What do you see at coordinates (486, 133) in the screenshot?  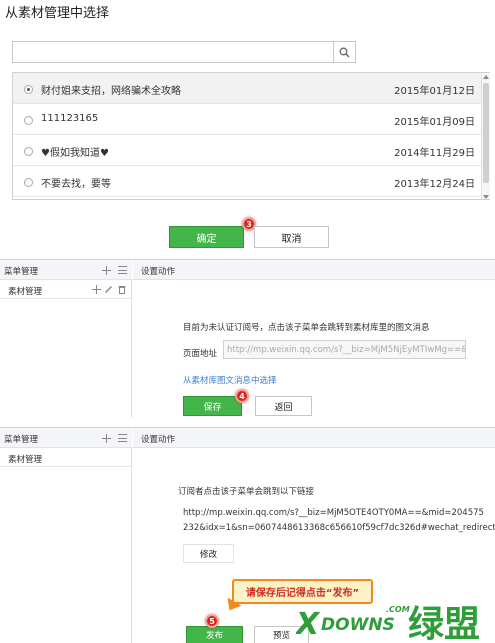 I see `scroll-thumb` at bounding box center [486, 133].